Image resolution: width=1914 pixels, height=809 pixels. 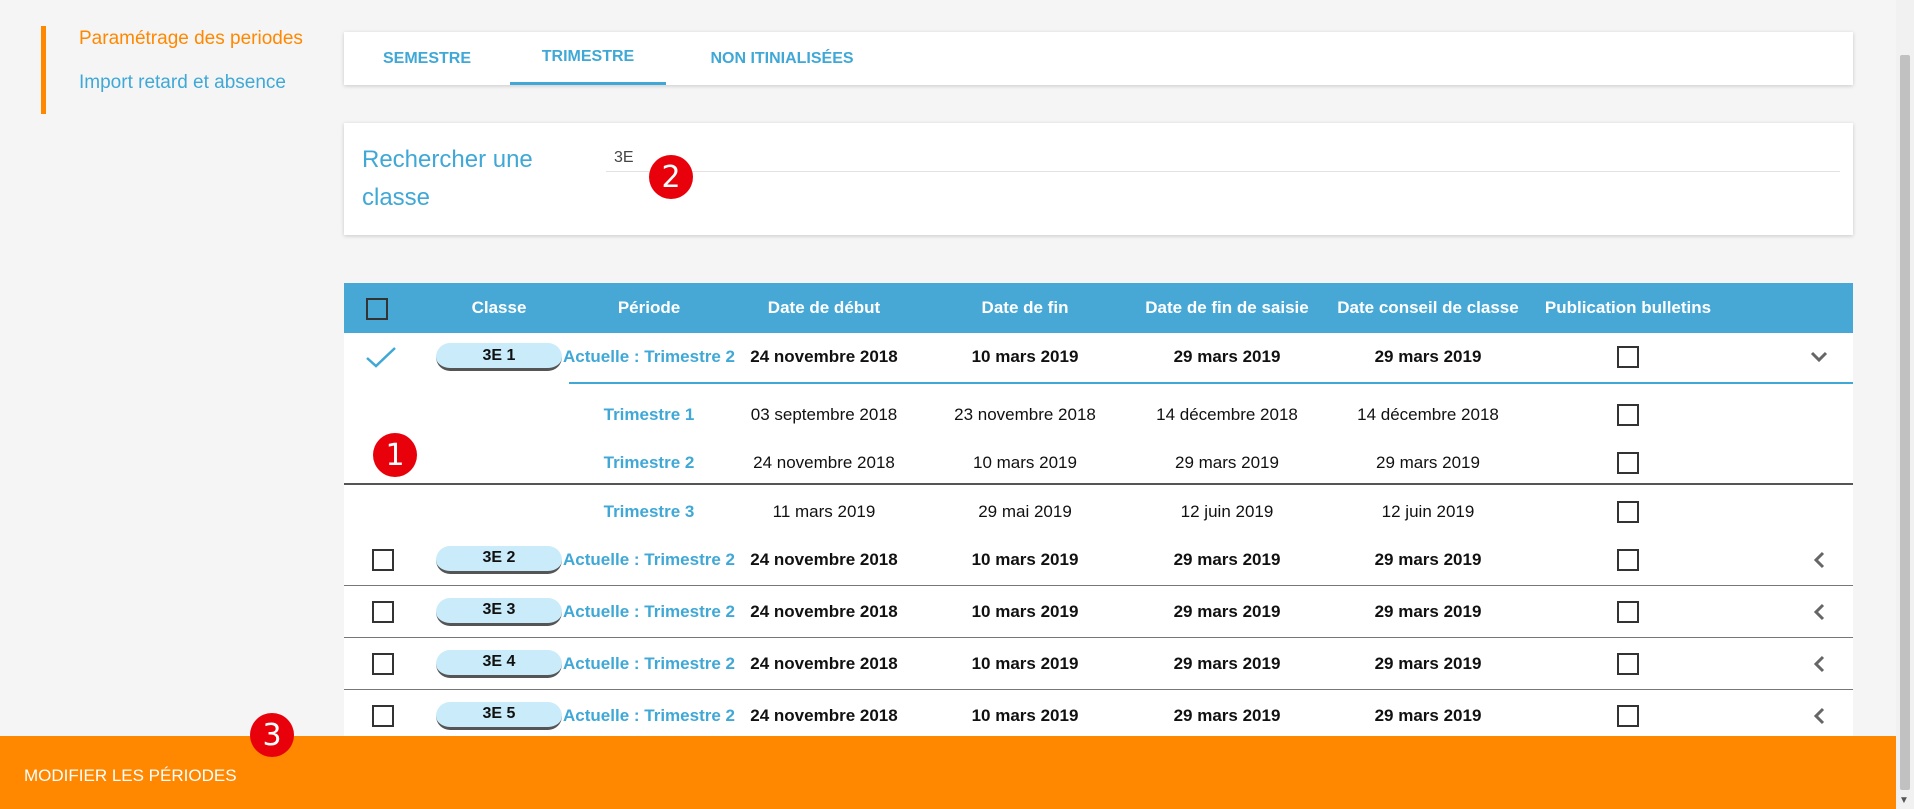 What do you see at coordinates (649, 307) in the screenshot?
I see `header-periode: Période` at bounding box center [649, 307].